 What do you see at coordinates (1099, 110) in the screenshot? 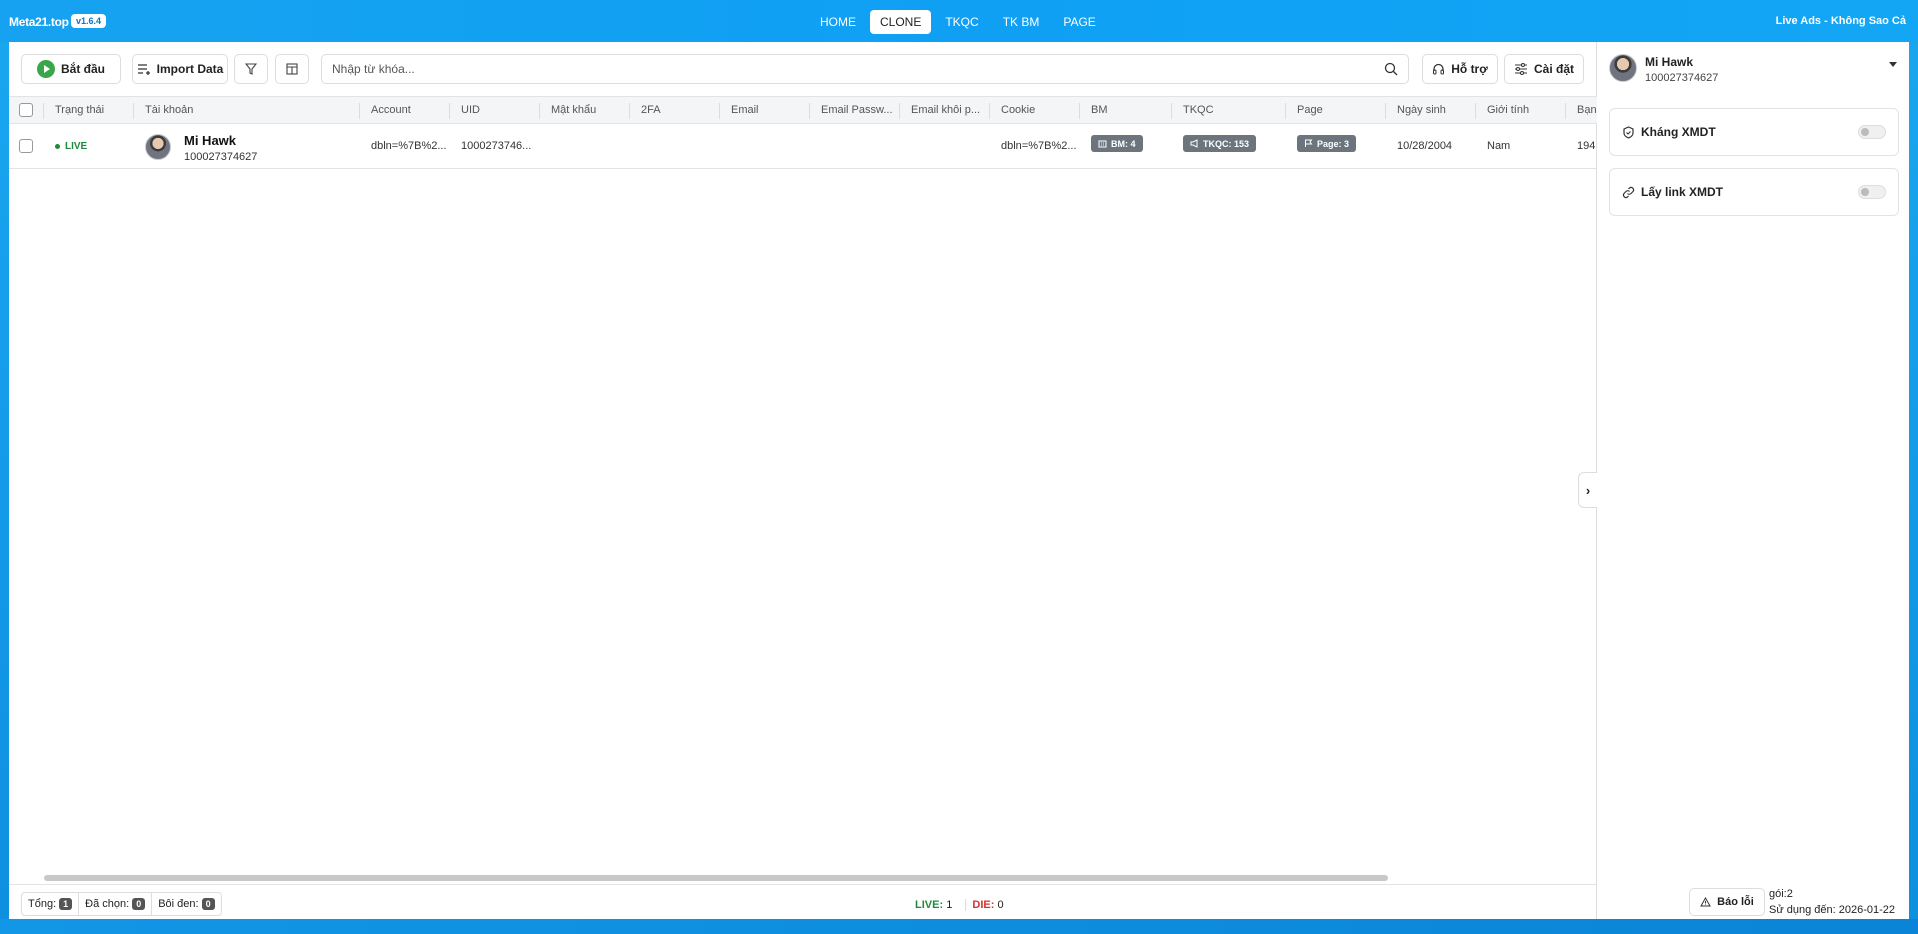
I see `col-bm: BM` at bounding box center [1099, 110].